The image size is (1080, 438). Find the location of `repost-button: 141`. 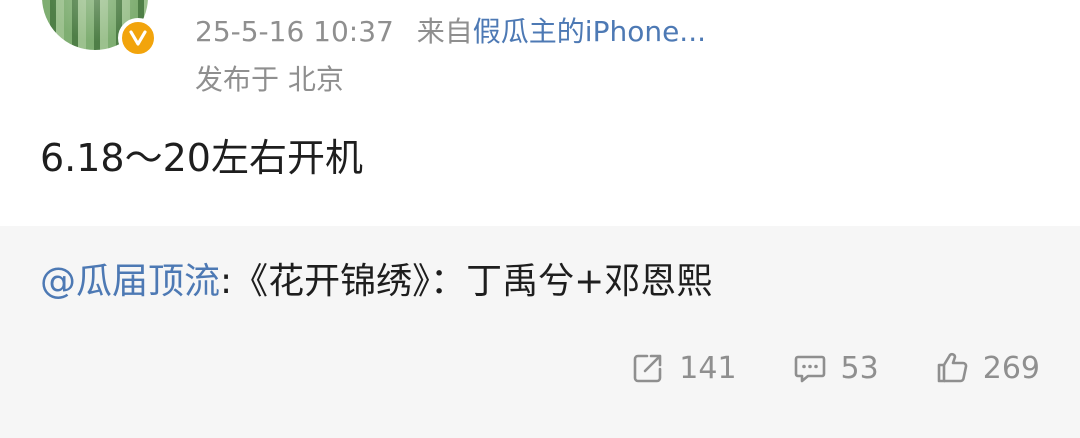

repost-button: 141 is located at coordinates (684, 368).